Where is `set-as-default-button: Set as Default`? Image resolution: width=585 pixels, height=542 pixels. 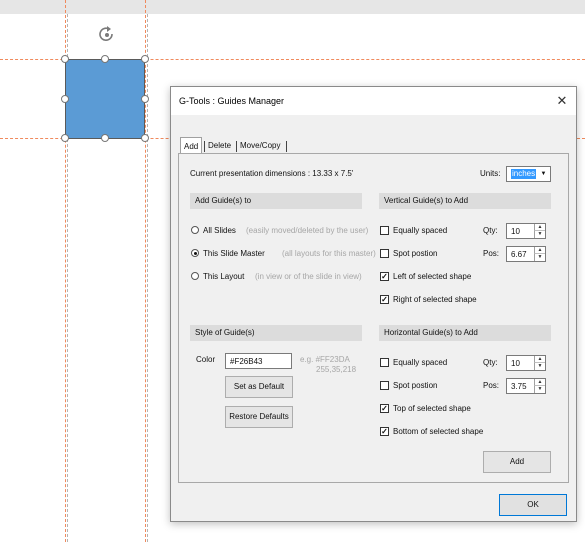
set-as-default-button: Set as Default is located at coordinates (259, 387).